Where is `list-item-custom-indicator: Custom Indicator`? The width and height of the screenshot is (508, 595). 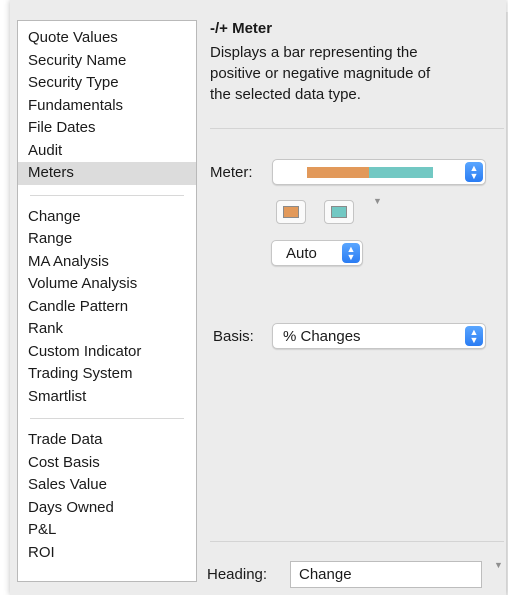
list-item-custom-indicator: Custom Indicator is located at coordinates (107, 352).